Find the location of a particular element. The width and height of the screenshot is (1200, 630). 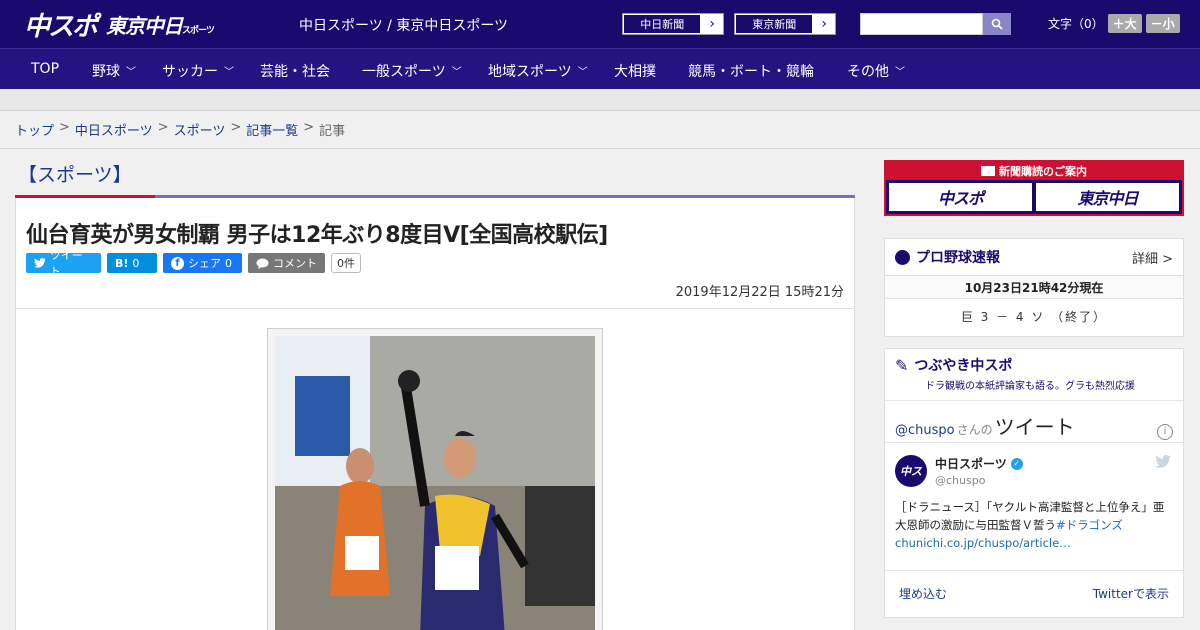

twitter-handle-link: @chuspo is located at coordinates (925, 430).